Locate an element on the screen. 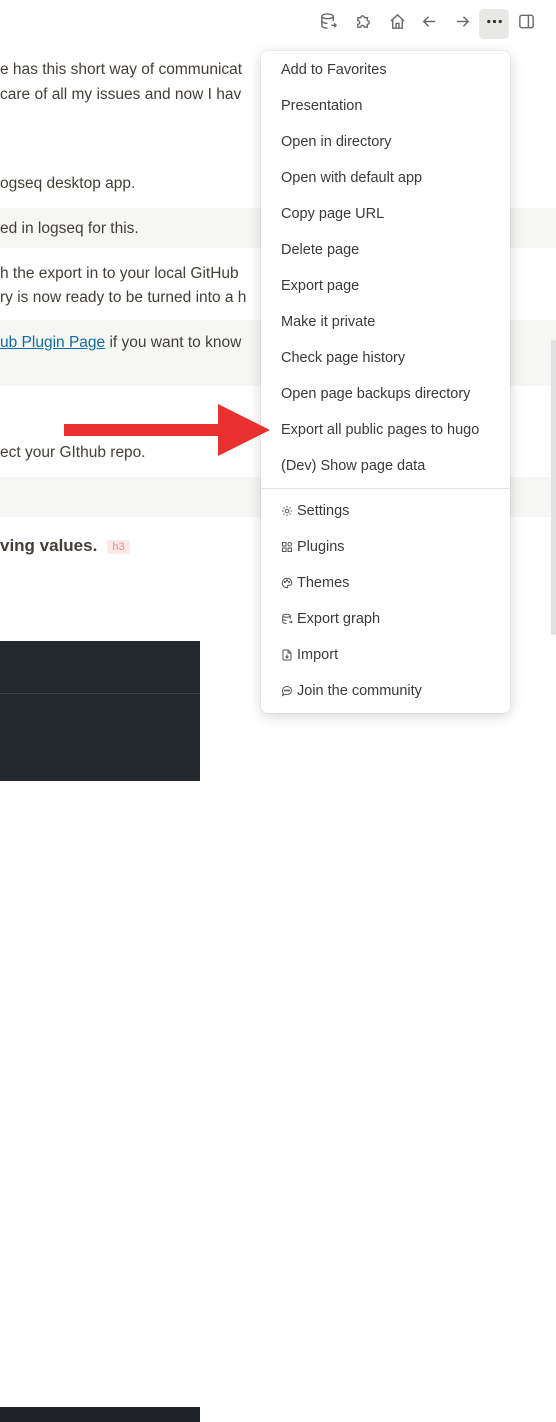 The height and width of the screenshot is (1422, 556). plugin-page-link: ub Plugin Page is located at coordinates (52, 342).